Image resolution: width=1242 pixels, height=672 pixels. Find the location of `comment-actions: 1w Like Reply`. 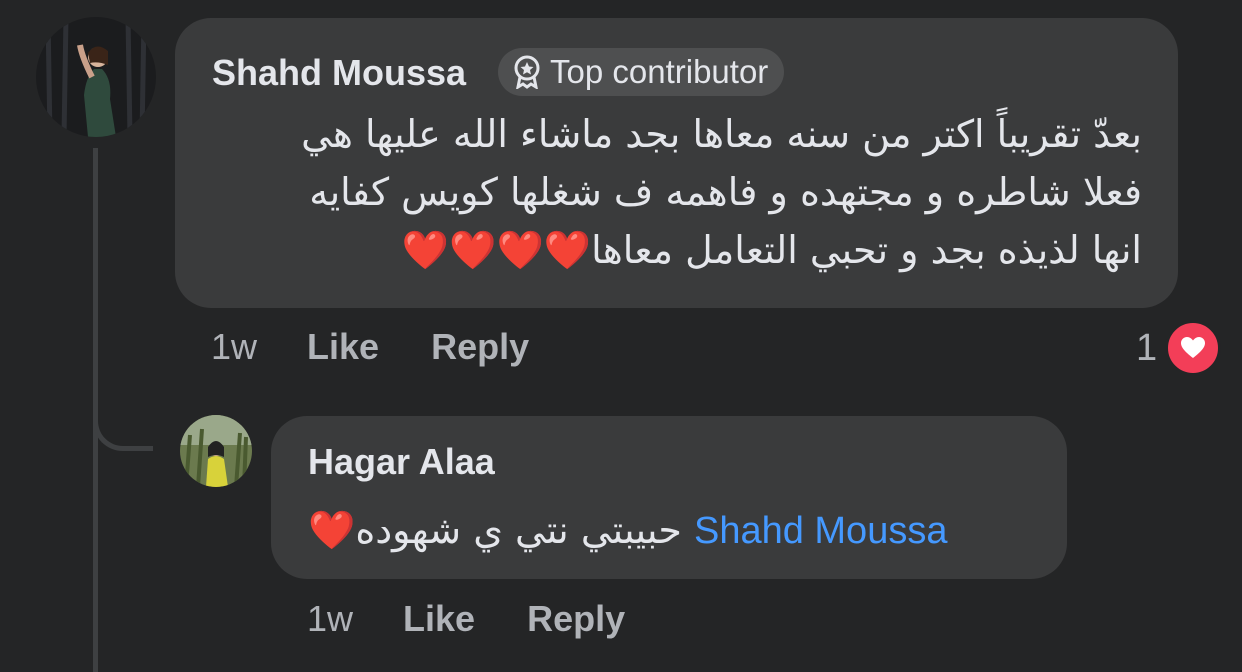

comment-actions: 1w Like Reply is located at coordinates (396, 347).